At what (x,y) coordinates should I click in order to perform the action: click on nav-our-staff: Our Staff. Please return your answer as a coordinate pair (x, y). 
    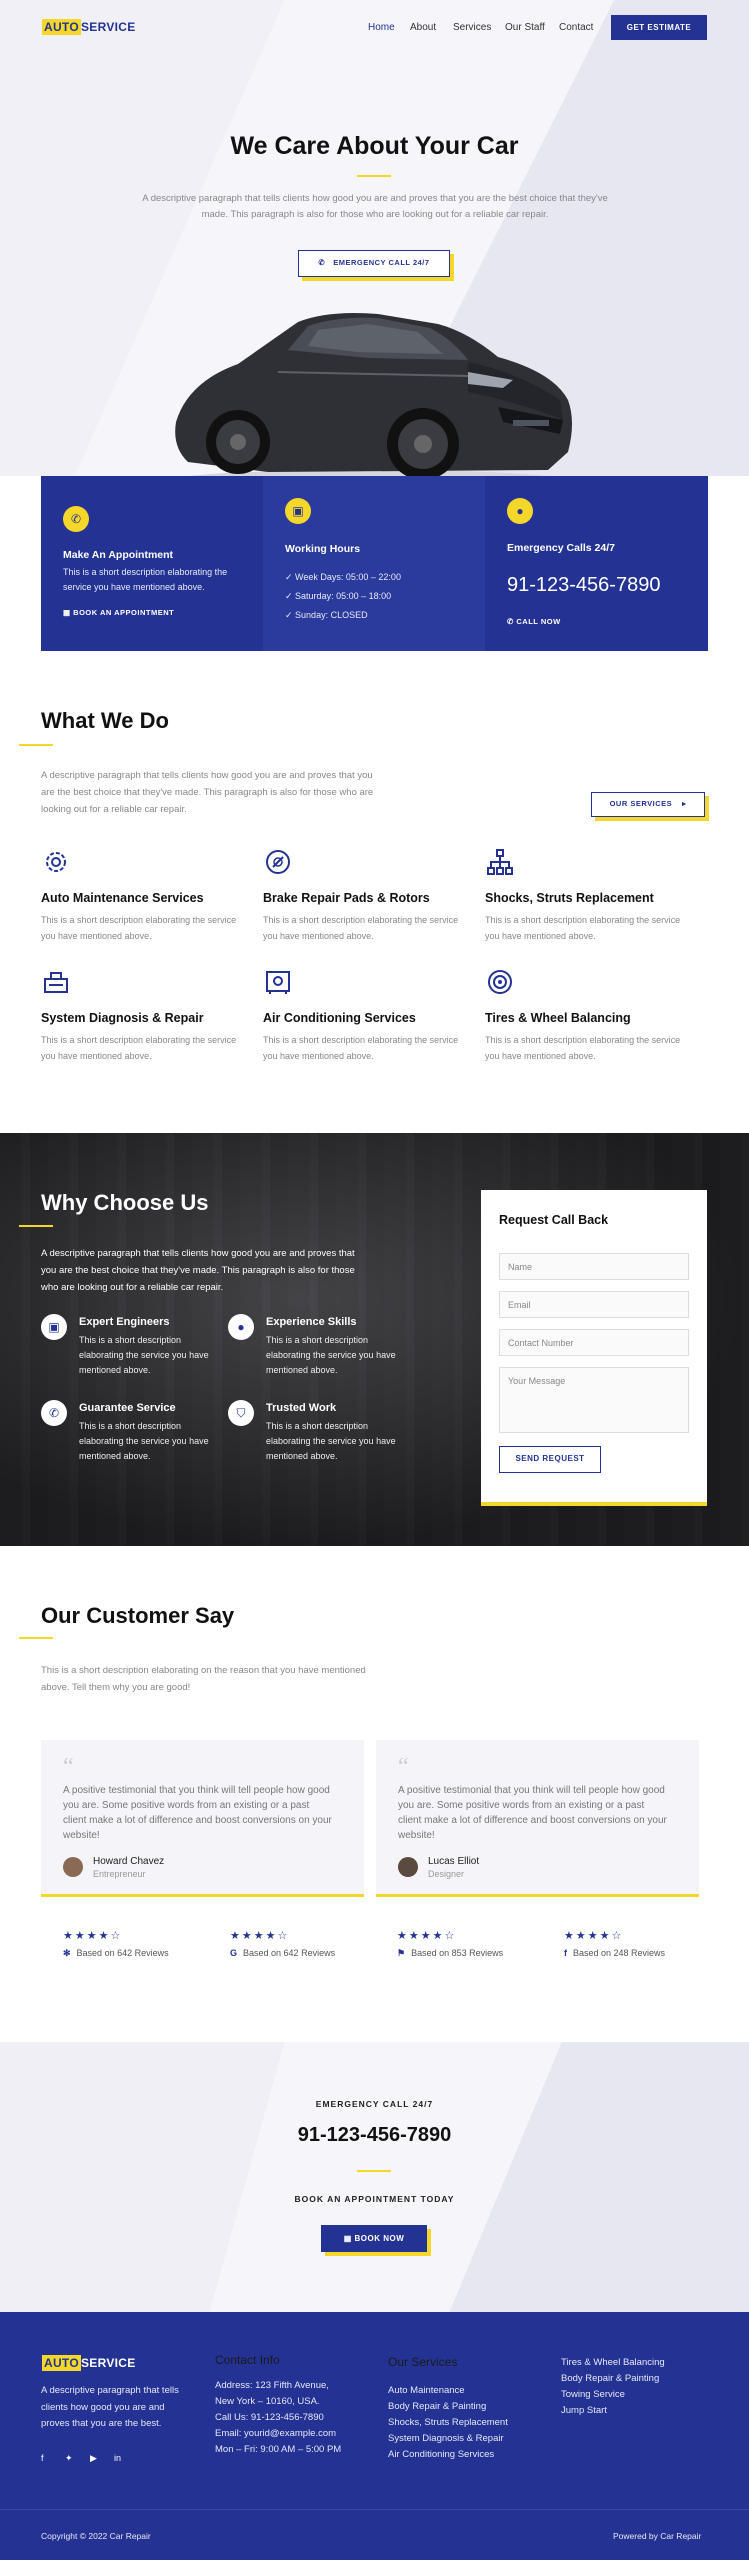
    Looking at the image, I should click on (525, 27).